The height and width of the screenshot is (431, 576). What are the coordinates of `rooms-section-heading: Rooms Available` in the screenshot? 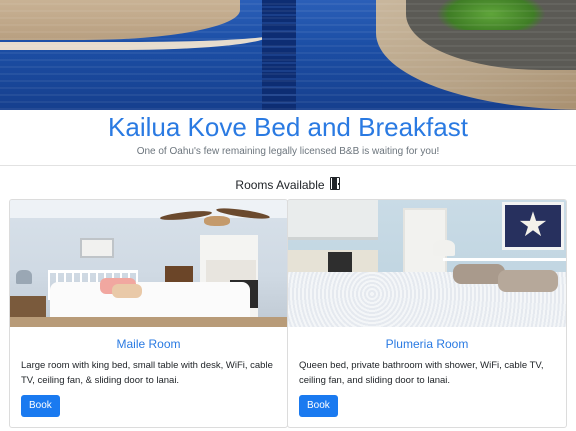 It's located at (288, 185).